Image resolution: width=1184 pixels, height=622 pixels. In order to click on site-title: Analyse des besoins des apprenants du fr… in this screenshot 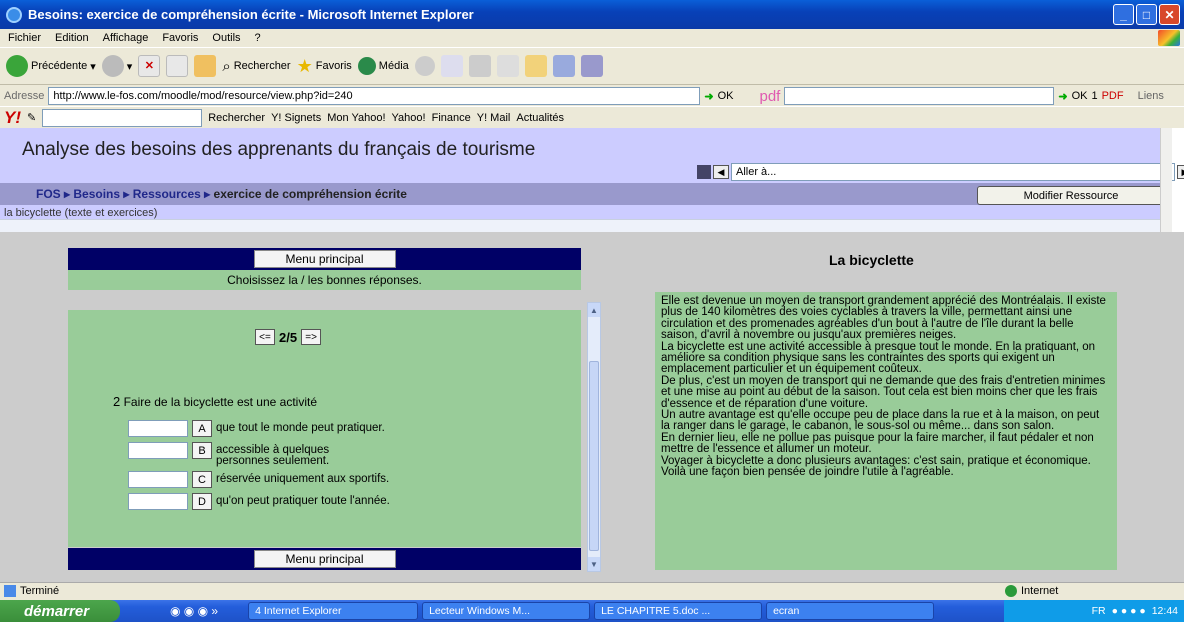, I will do `click(279, 149)`.